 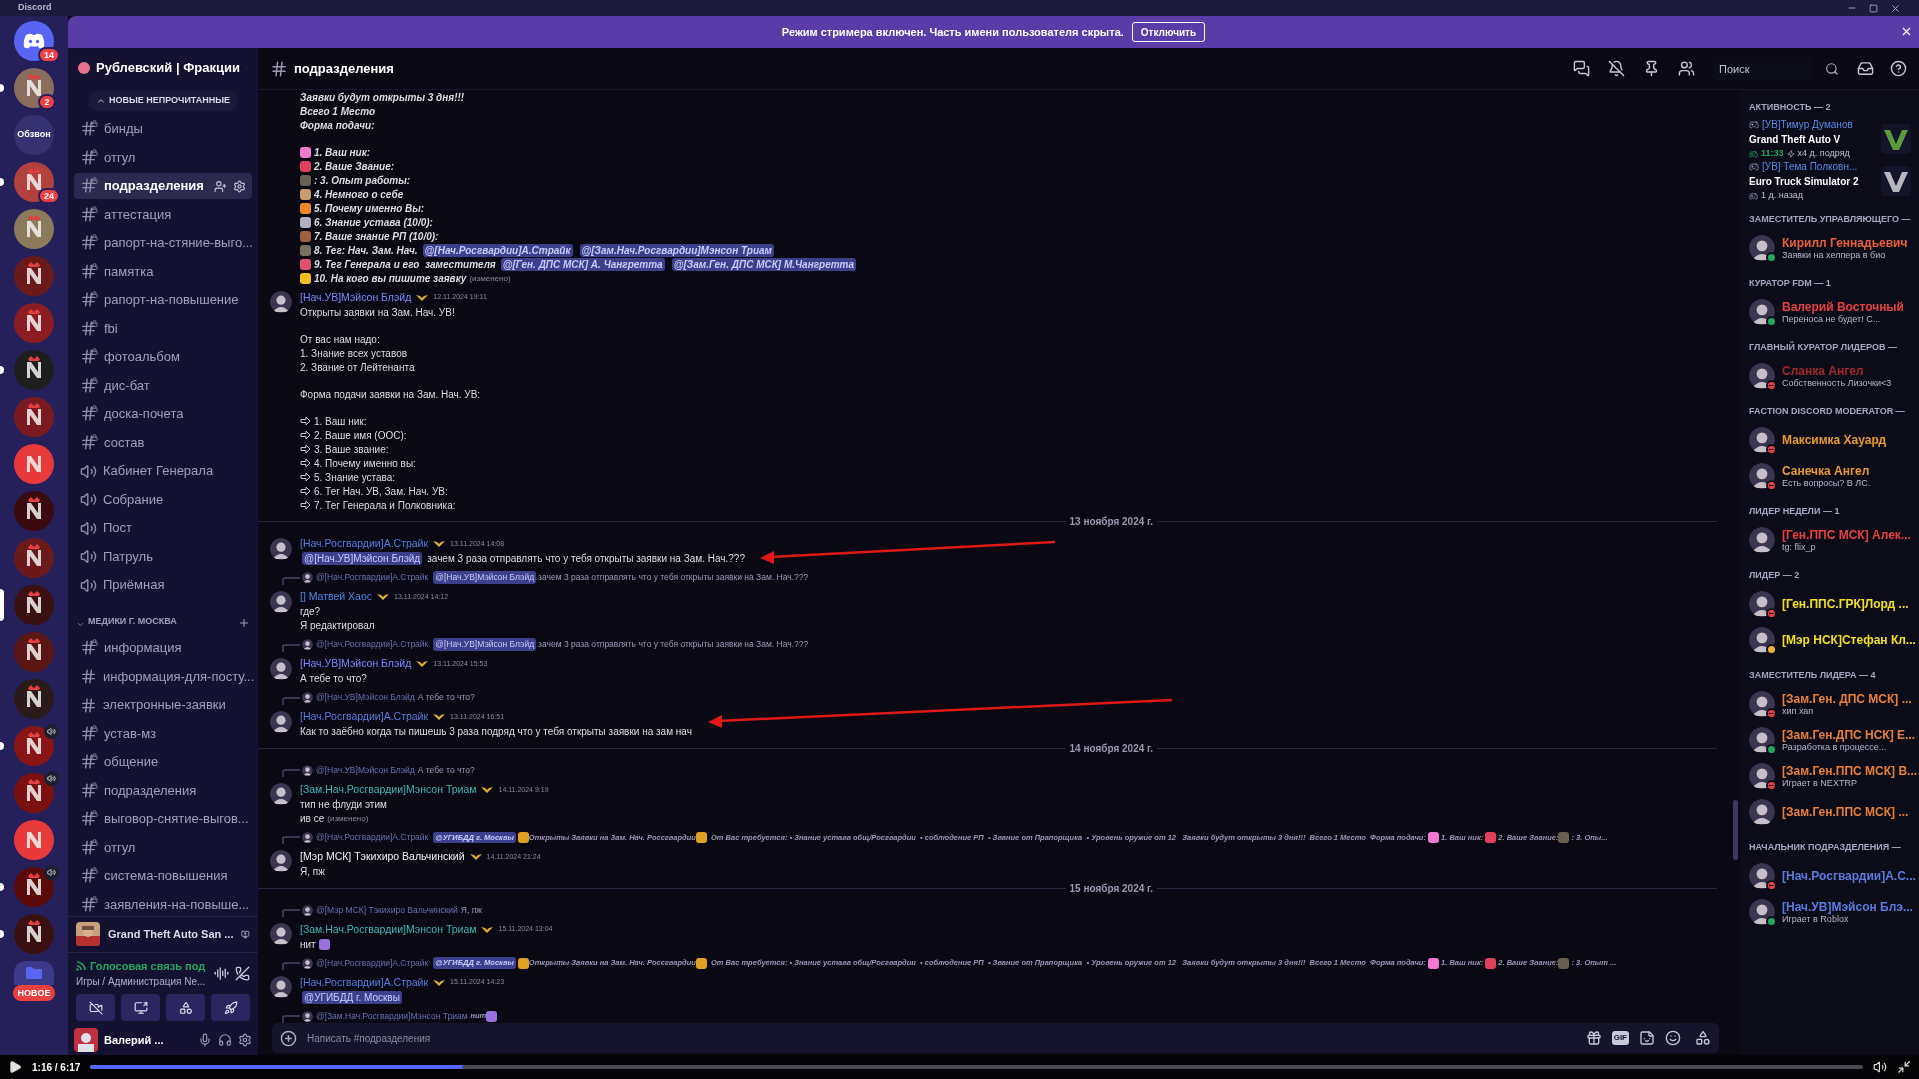 I want to click on add-channel-icon, so click(x=244, y=622).